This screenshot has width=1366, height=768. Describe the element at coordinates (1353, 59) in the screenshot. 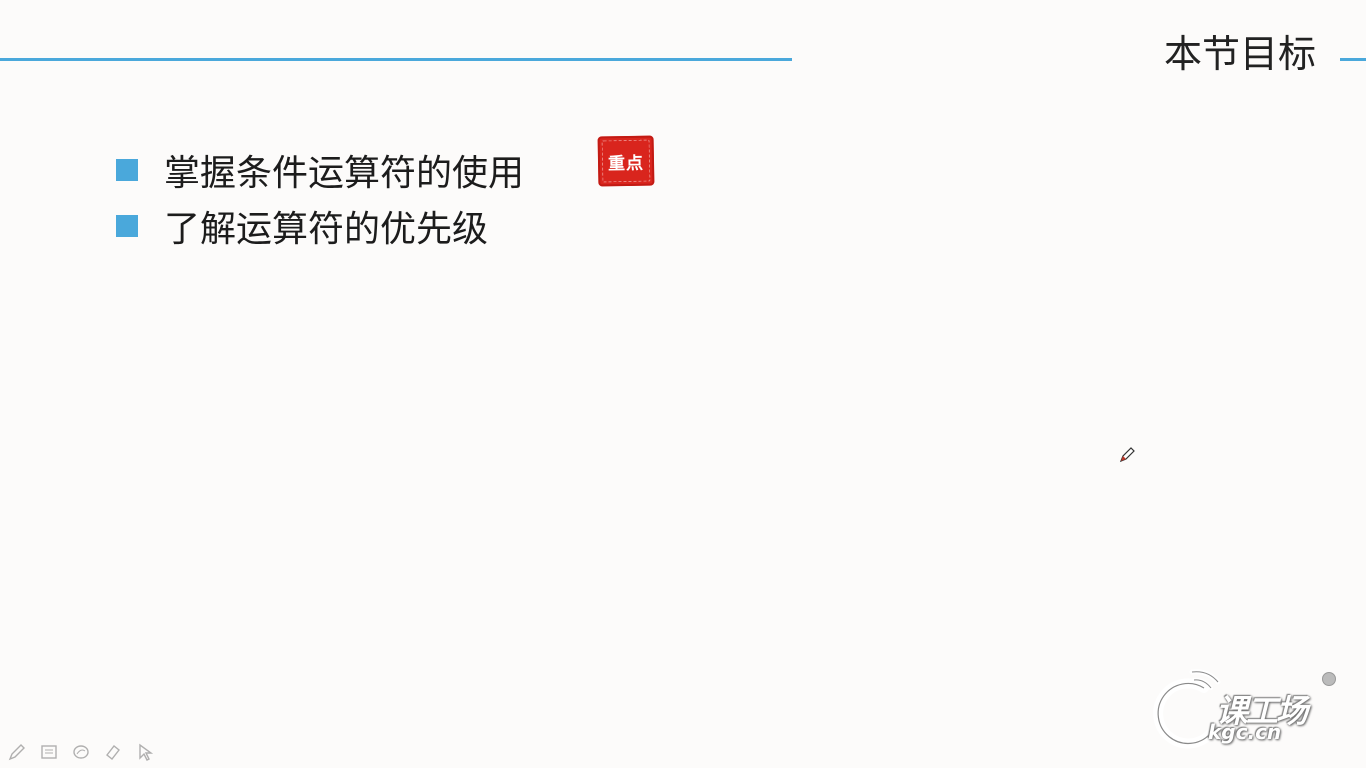

I see `header-rule-right` at that location.